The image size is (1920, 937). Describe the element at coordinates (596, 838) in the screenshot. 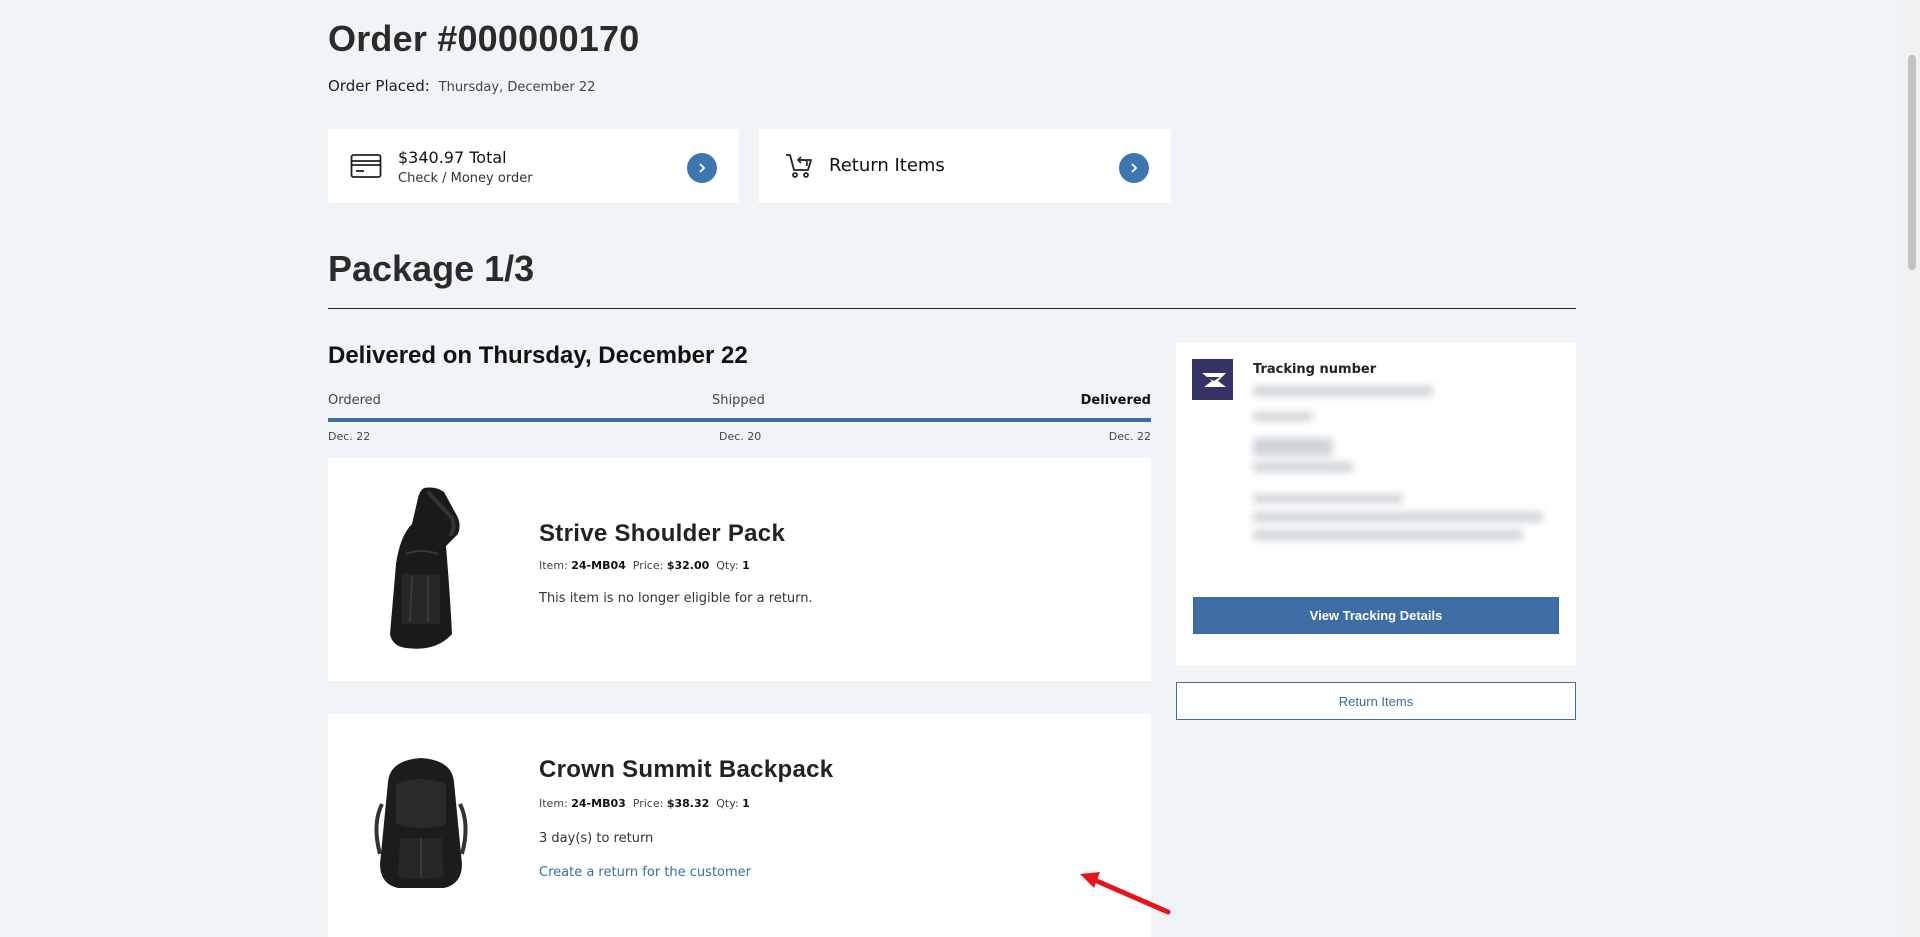

I see `return-days-note: 3 day(s) to return` at that location.